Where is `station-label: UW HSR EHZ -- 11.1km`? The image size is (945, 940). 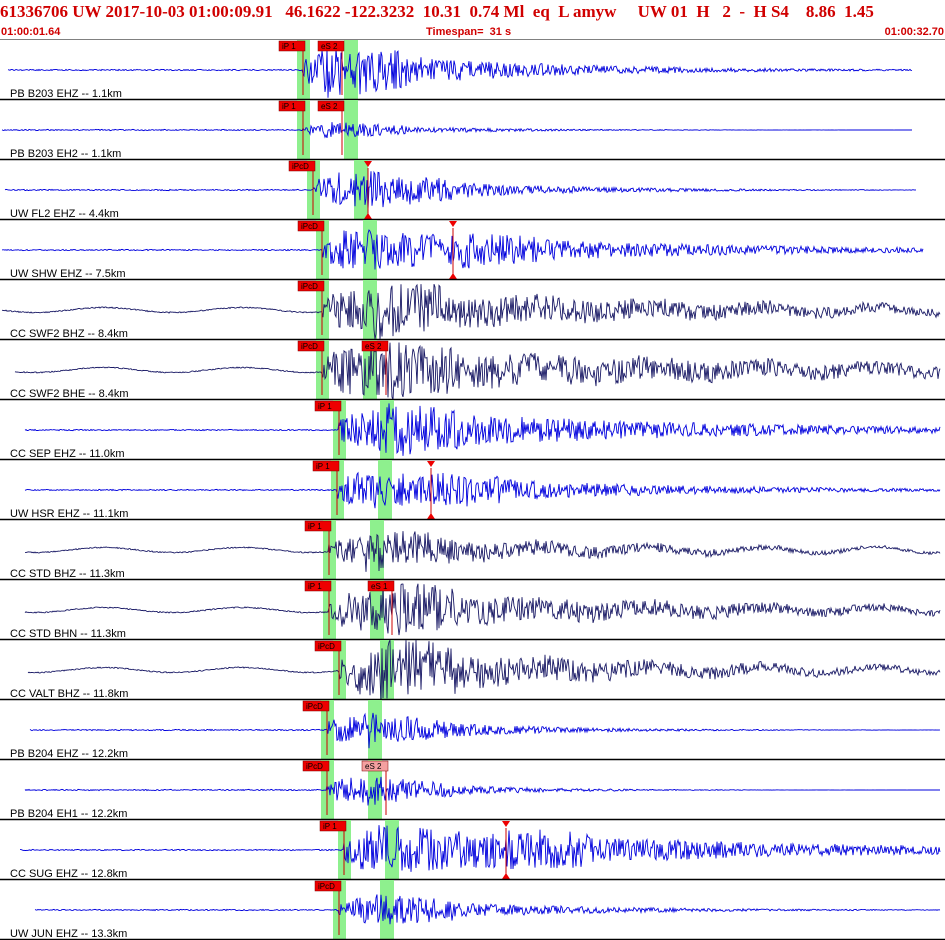
station-label: UW HSR EHZ -- 11.1km is located at coordinates (69, 514).